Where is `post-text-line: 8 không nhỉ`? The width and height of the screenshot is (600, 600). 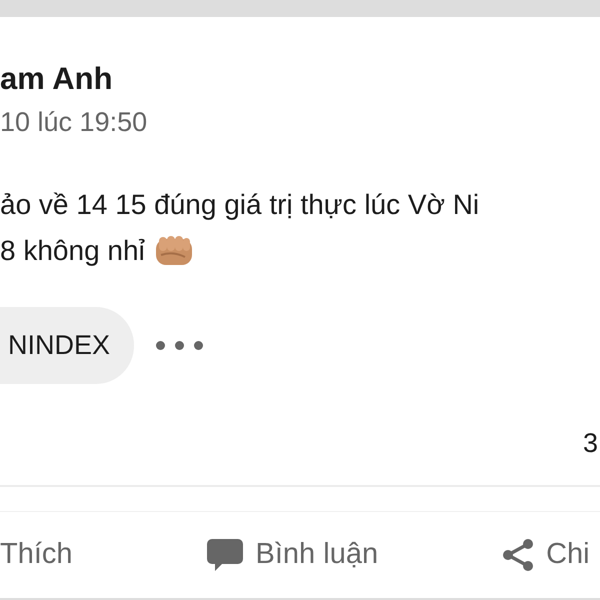
post-text-line: 8 không nhỉ is located at coordinates (72, 251).